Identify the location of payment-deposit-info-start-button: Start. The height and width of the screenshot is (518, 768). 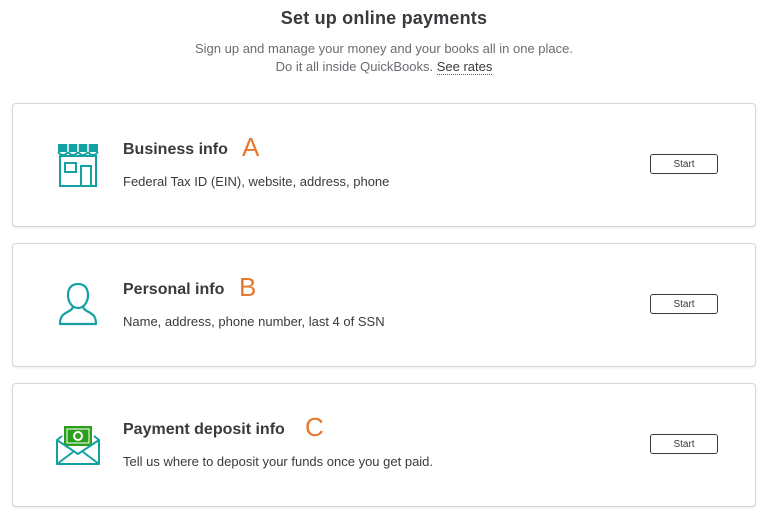
(684, 444).